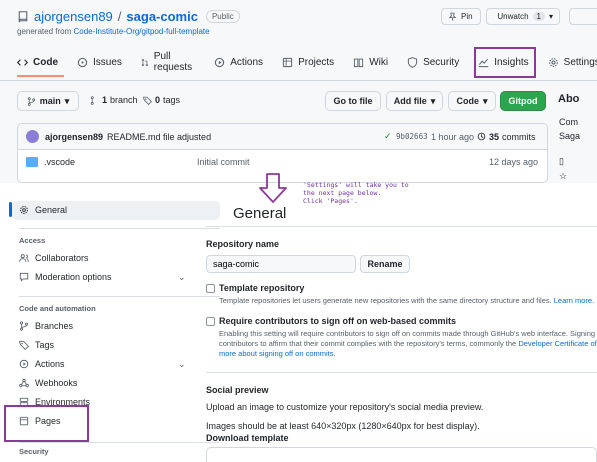  What do you see at coordinates (210, 321) in the screenshot?
I see `signoff-checkbox` at bounding box center [210, 321].